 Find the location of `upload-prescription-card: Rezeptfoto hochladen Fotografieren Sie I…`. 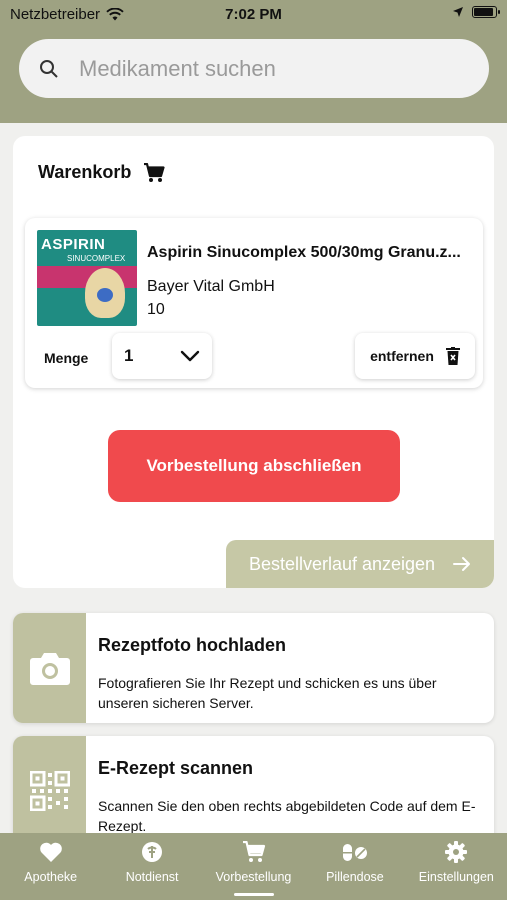

upload-prescription-card: Rezeptfoto hochladen Fotografieren Sie I… is located at coordinates (253, 668).